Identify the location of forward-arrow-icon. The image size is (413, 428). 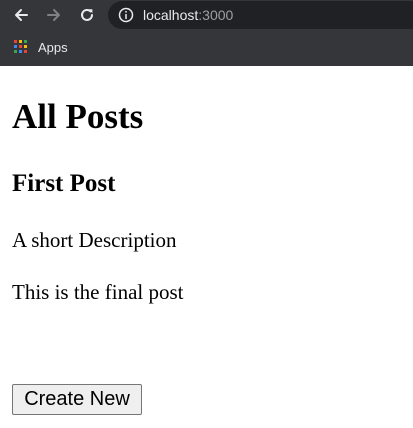
(53, 15).